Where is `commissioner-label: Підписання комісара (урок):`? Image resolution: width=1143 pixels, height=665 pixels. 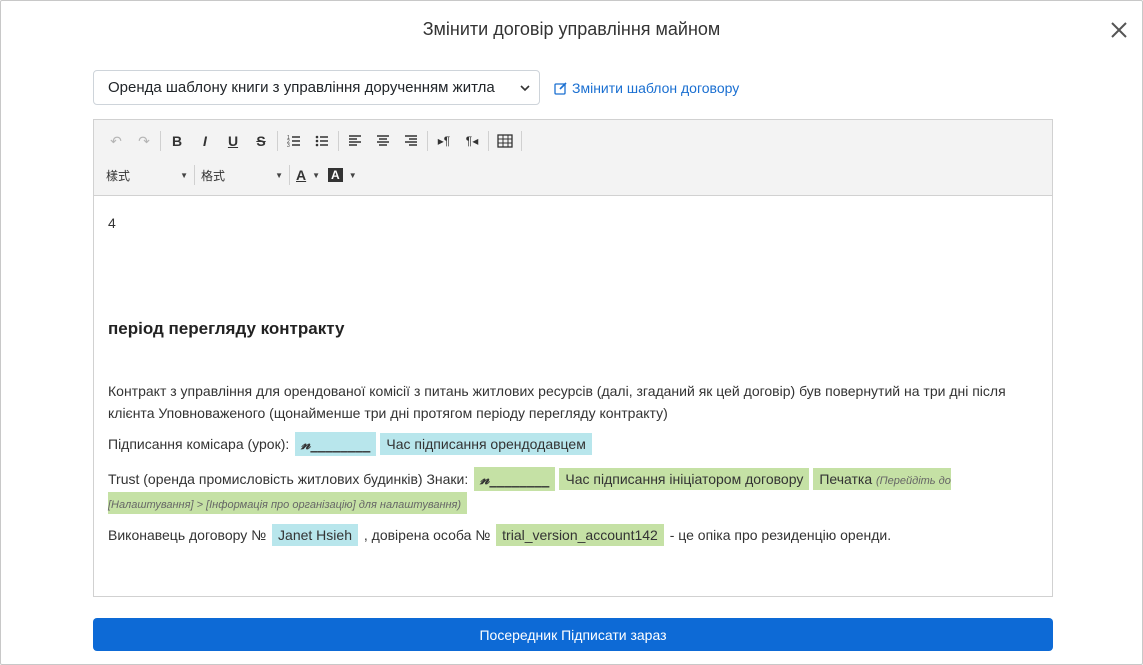 commissioner-label: Підписання комісара (урок): is located at coordinates (199, 444).